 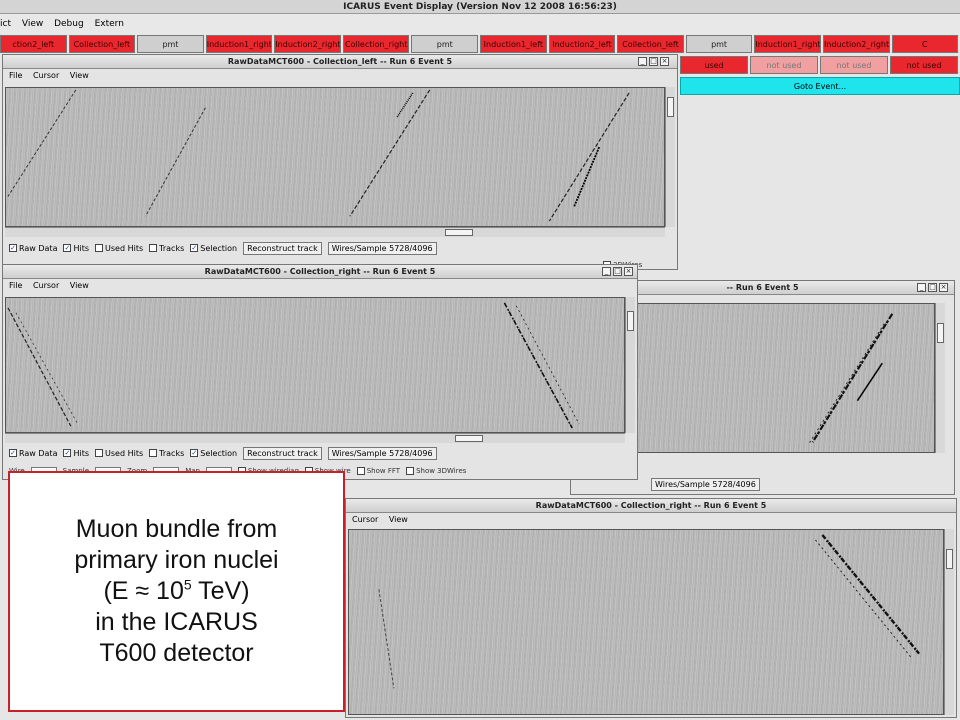 What do you see at coordinates (925, 44) in the screenshot?
I see `view-button-13: C` at bounding box center [925, 44].